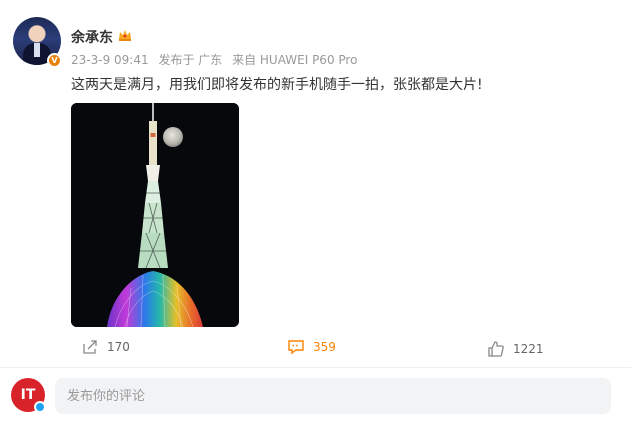  What do you see at coordinates (40, 407) in the screenshot?
I see `verified-check-icon` at bounding box center [40, 407].